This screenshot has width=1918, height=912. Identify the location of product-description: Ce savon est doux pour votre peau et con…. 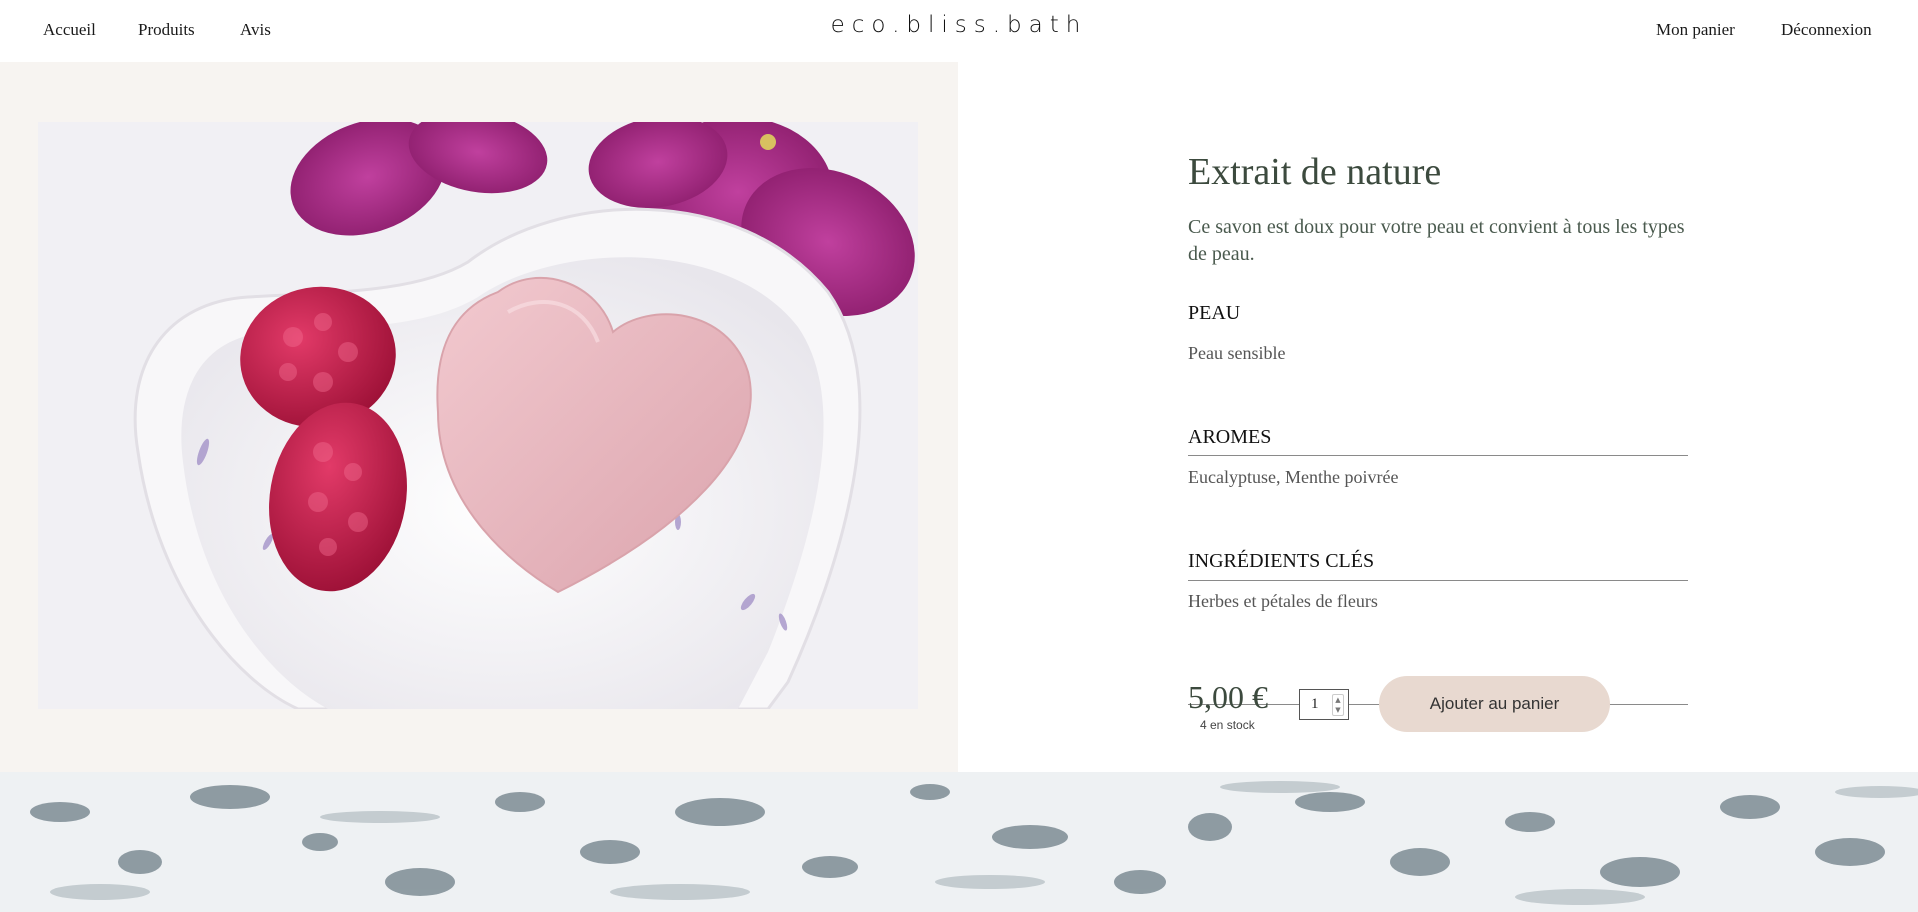
(1436, 240).